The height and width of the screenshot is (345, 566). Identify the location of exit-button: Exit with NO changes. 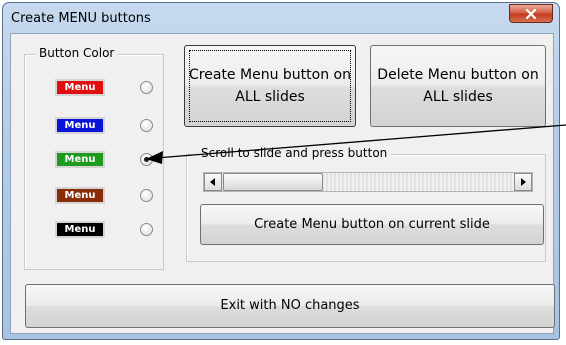
(290, 306).